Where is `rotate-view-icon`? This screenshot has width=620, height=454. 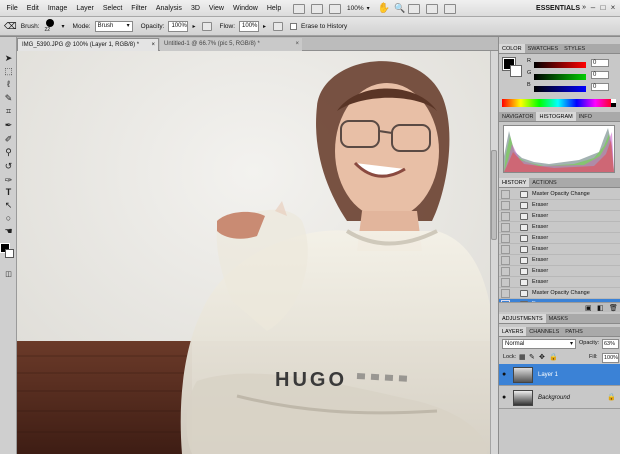 rotate-view-icon is located at coordinates (414, 8).